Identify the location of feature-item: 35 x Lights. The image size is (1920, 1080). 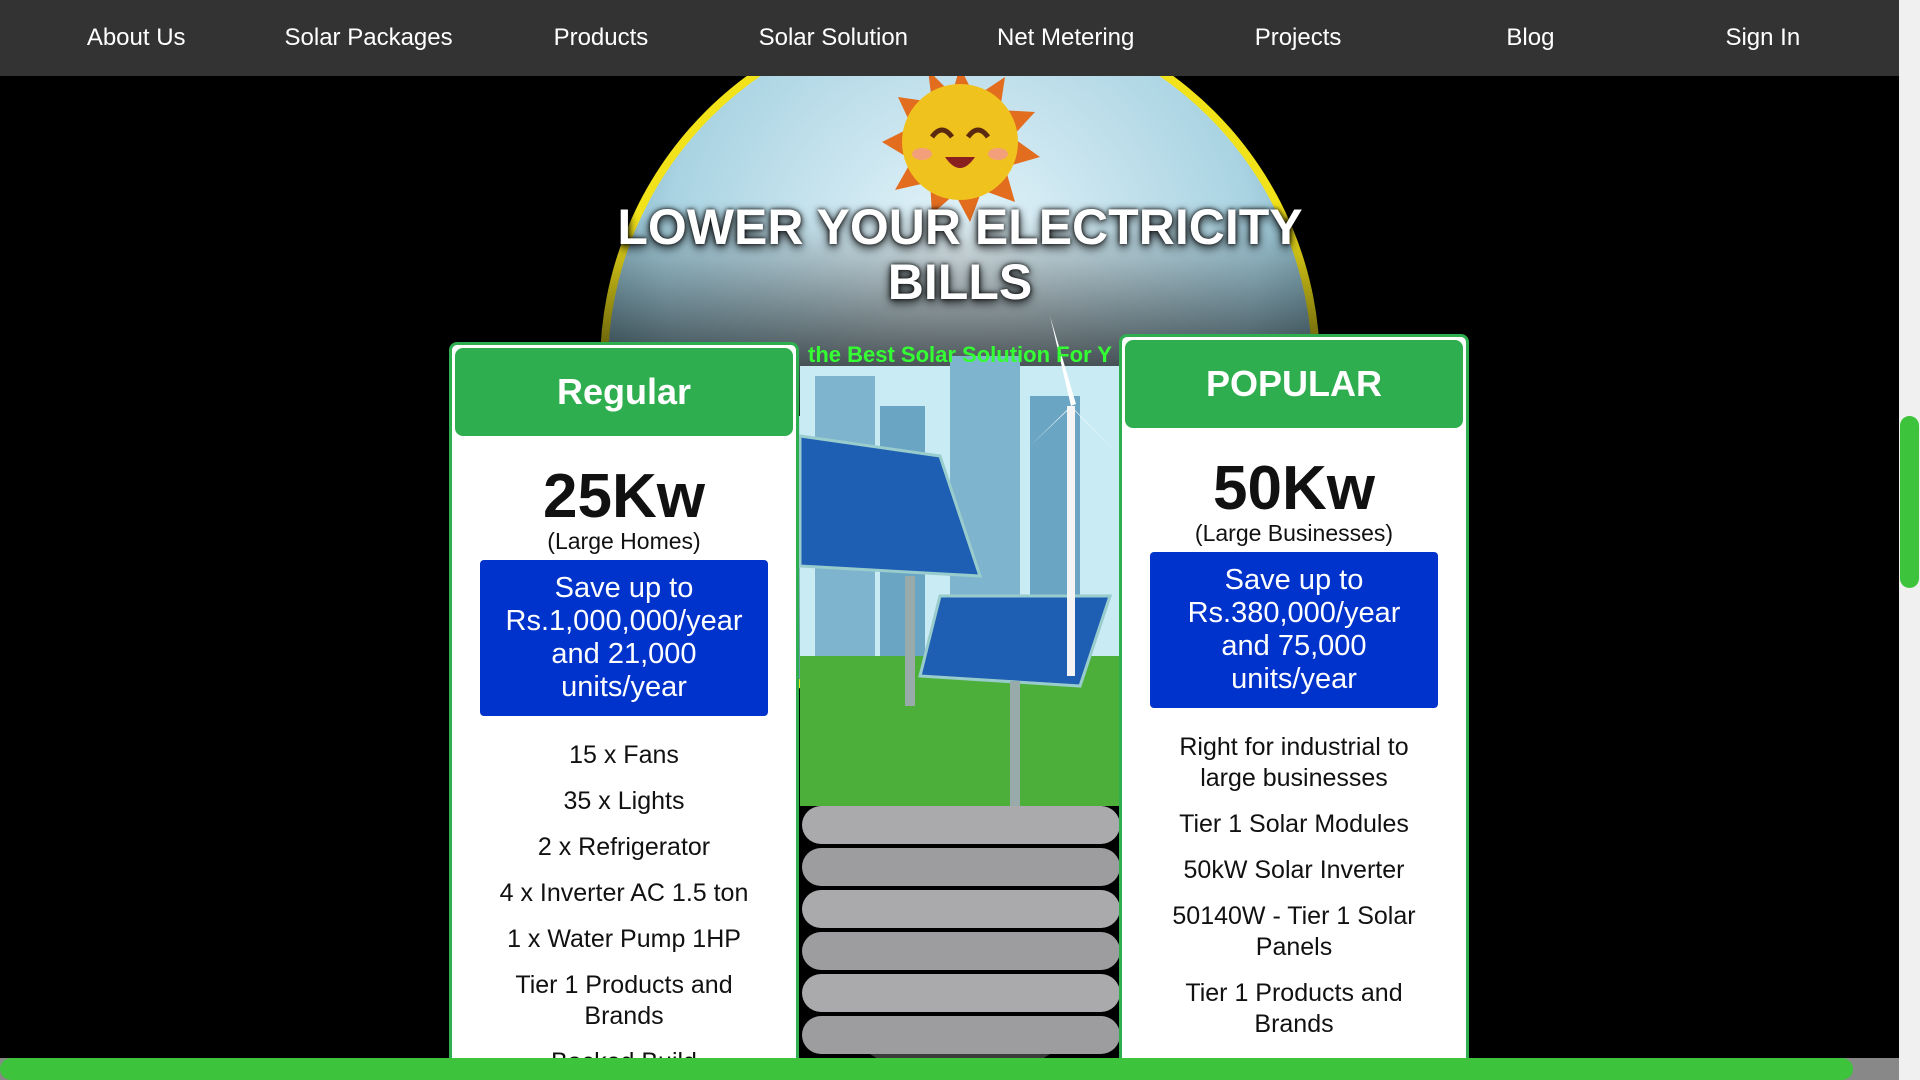
(624, 801).